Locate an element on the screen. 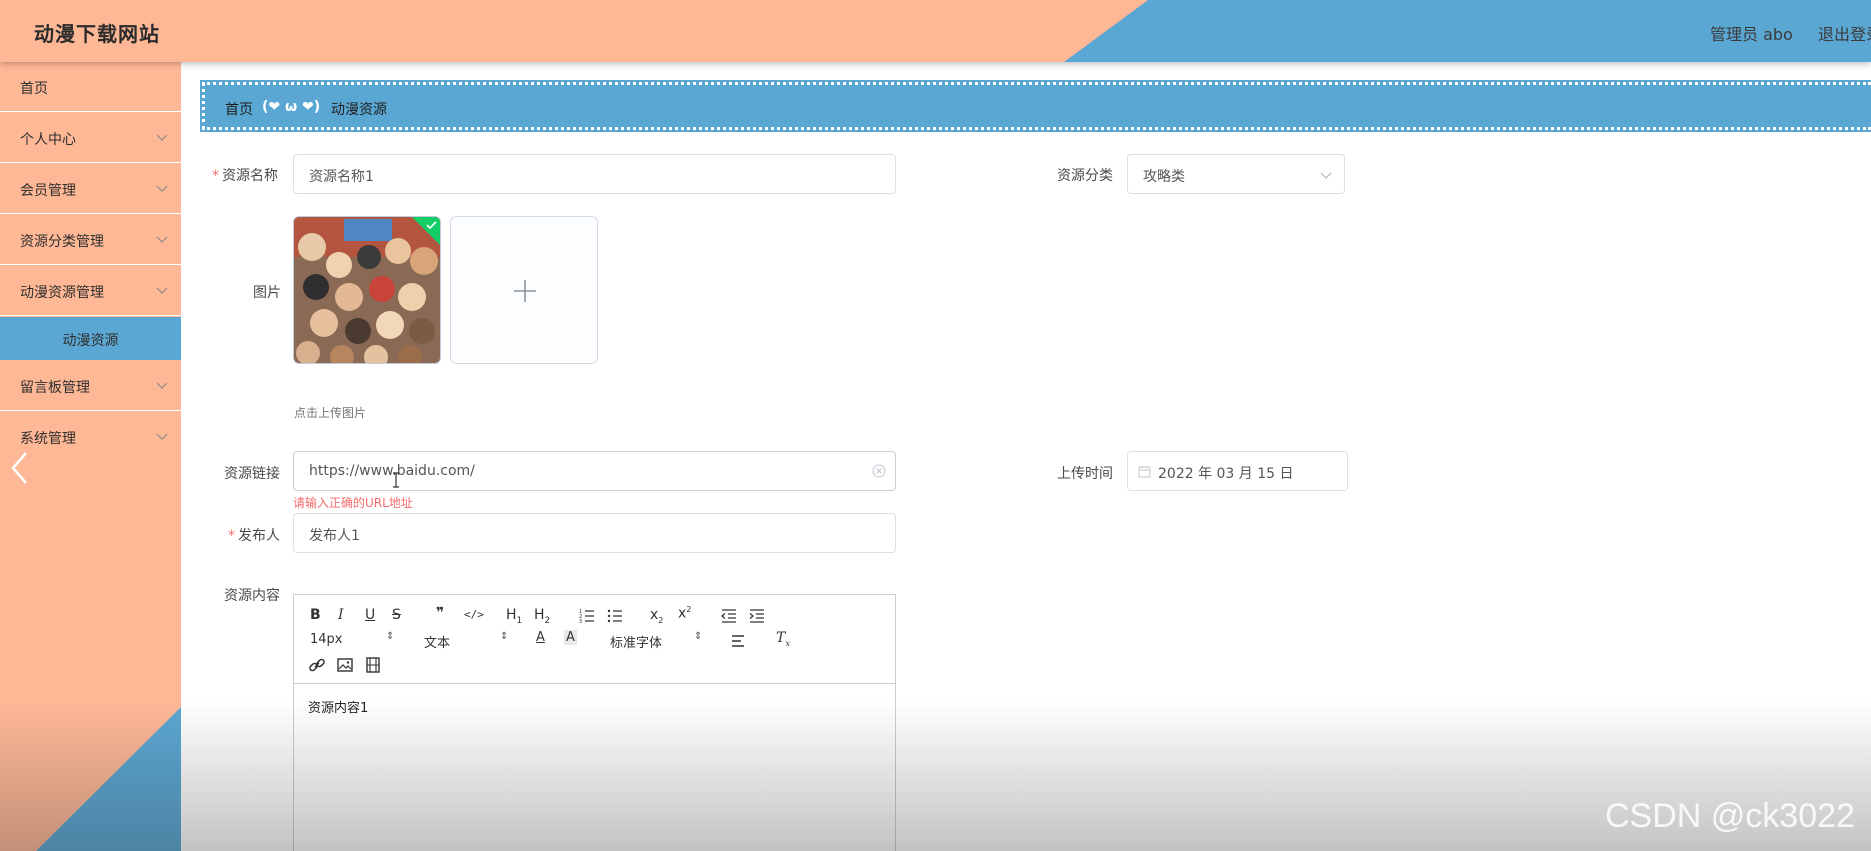  site-title: 动漫下载网站 is located at coordinates (97, 34).